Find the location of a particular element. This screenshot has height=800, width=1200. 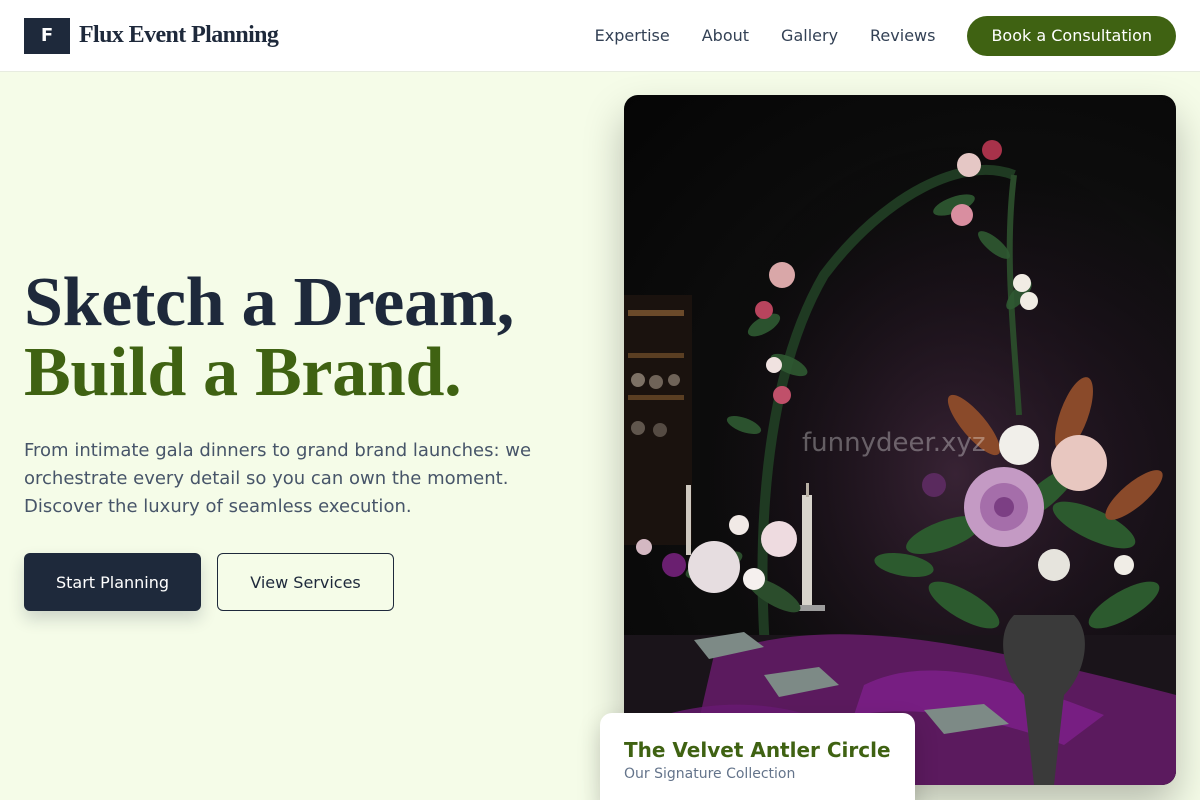

image-watermark: funnydeer.xyz is located at coordinates (894, 443).